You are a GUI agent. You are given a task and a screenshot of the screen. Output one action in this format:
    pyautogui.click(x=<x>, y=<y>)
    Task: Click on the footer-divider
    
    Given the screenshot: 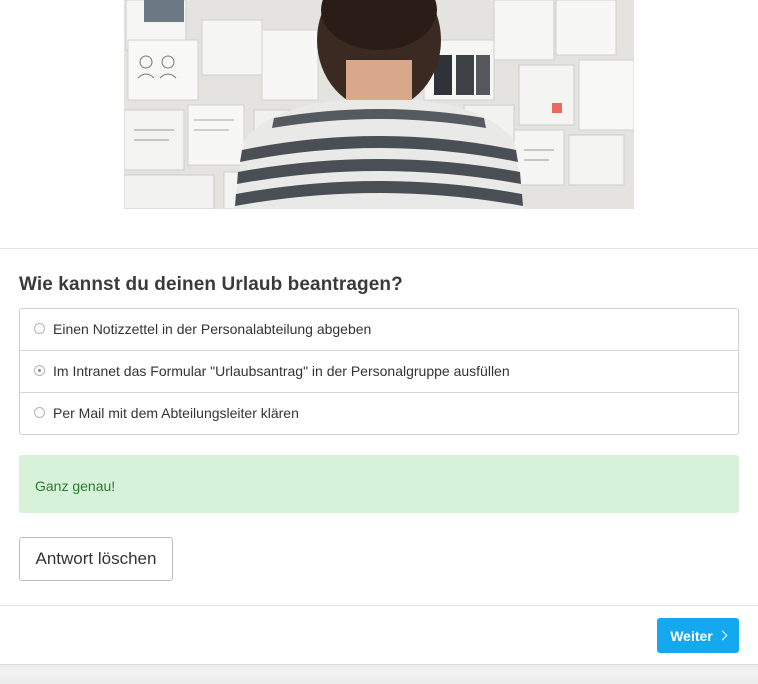 What is the action you would take?
    pyautogui.click(x=379, y=605)
    